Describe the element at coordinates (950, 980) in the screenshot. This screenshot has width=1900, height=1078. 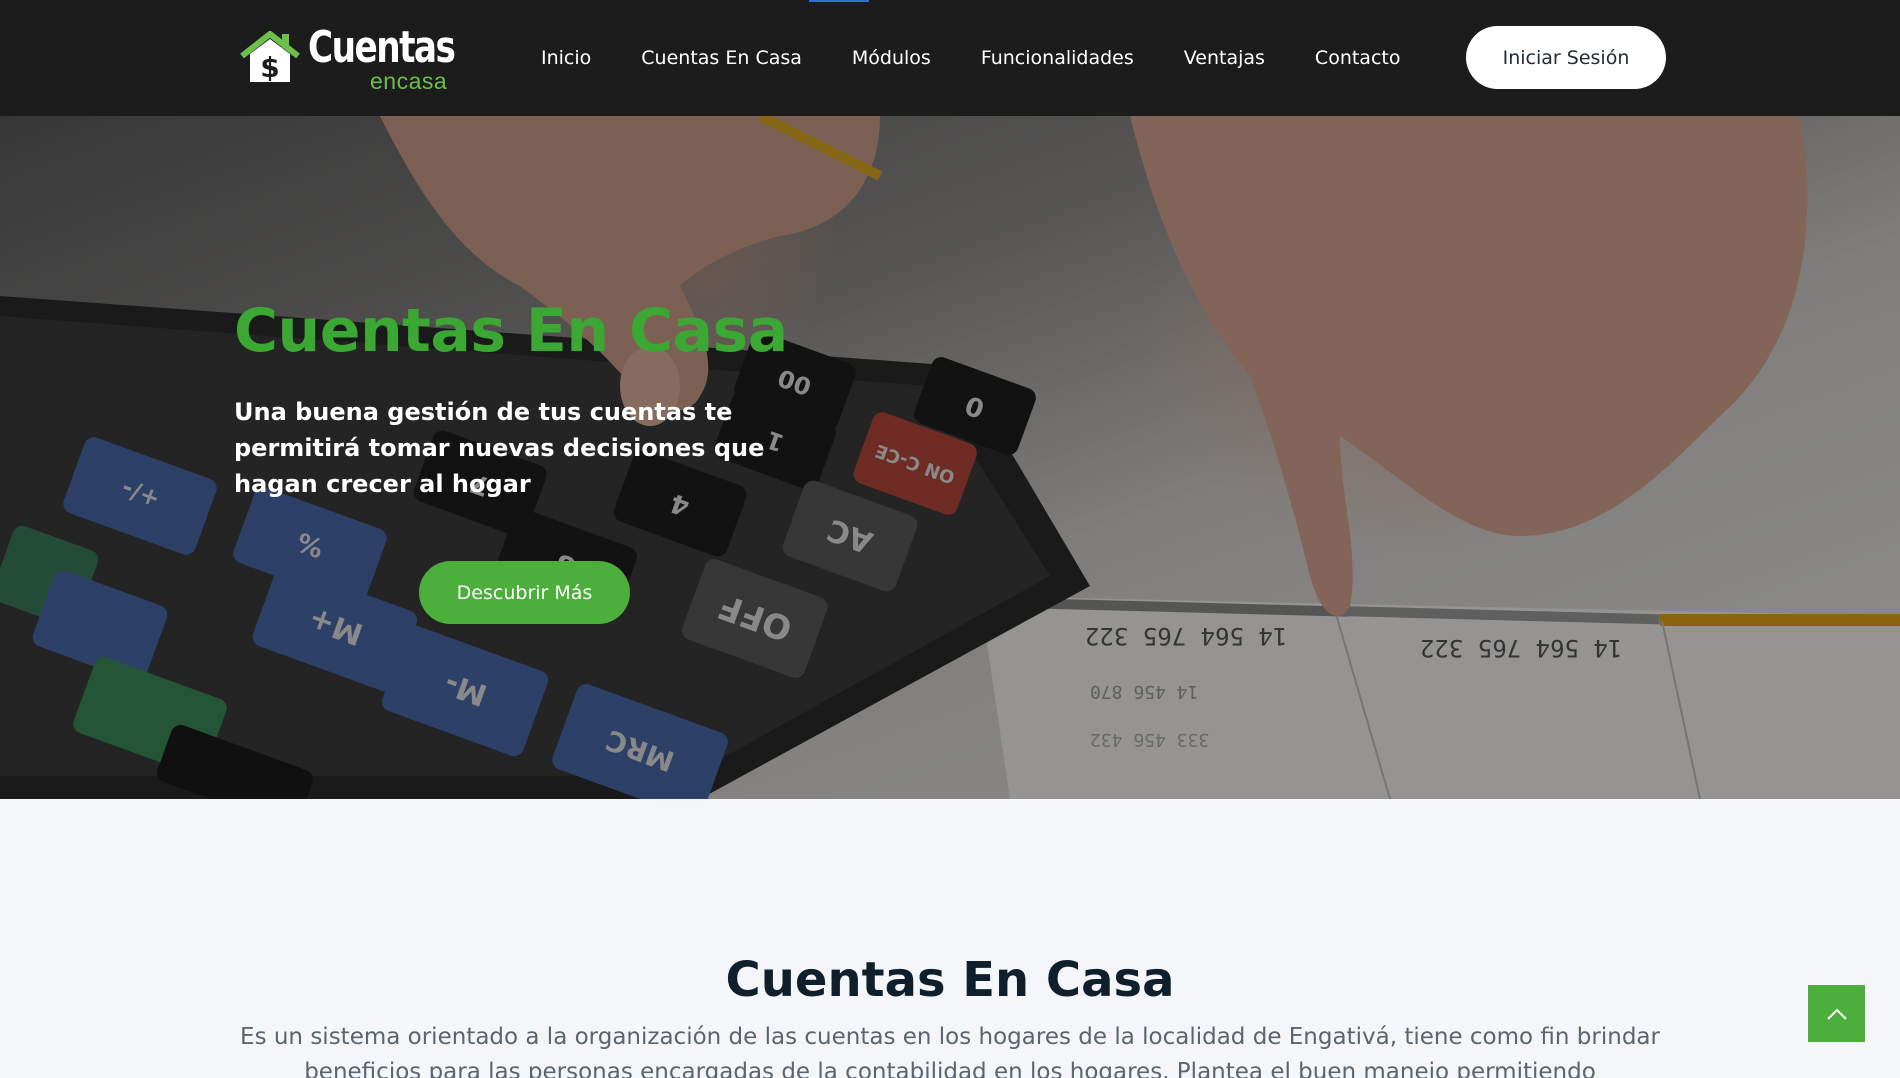
I see `section-title: Cuentas En Casa` at that location.